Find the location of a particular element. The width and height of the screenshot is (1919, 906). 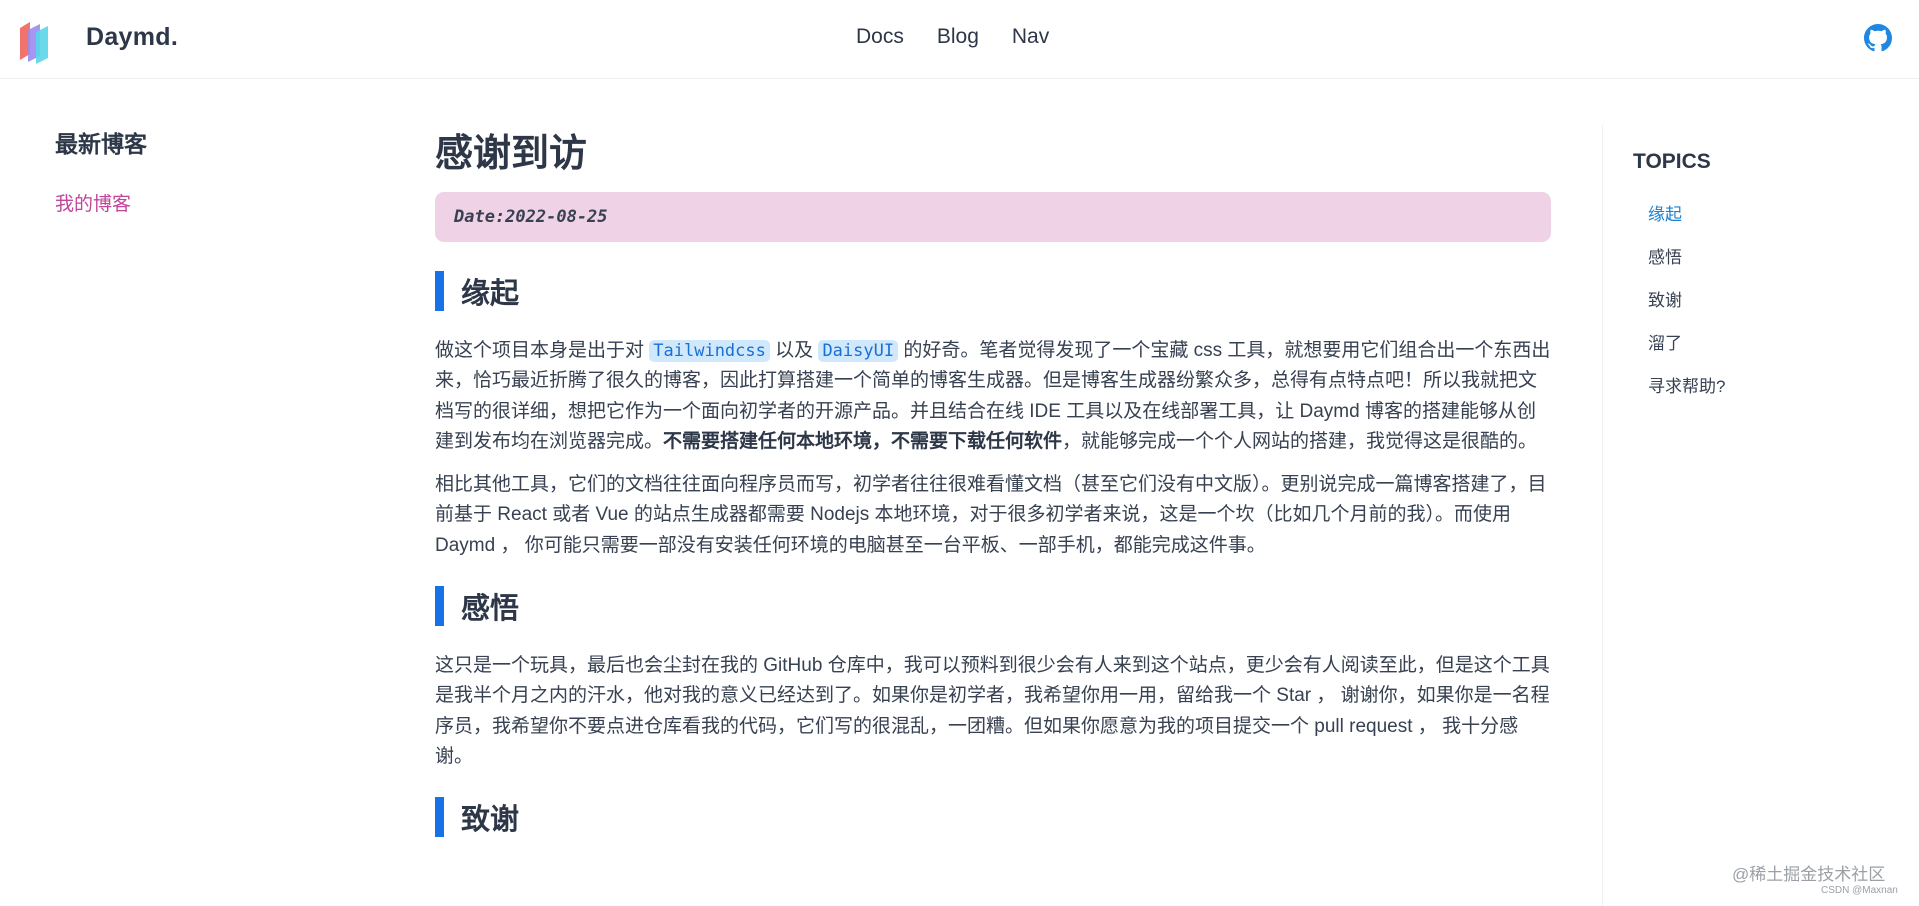

daymd-logo-icon is located at coordinates (38, 39).